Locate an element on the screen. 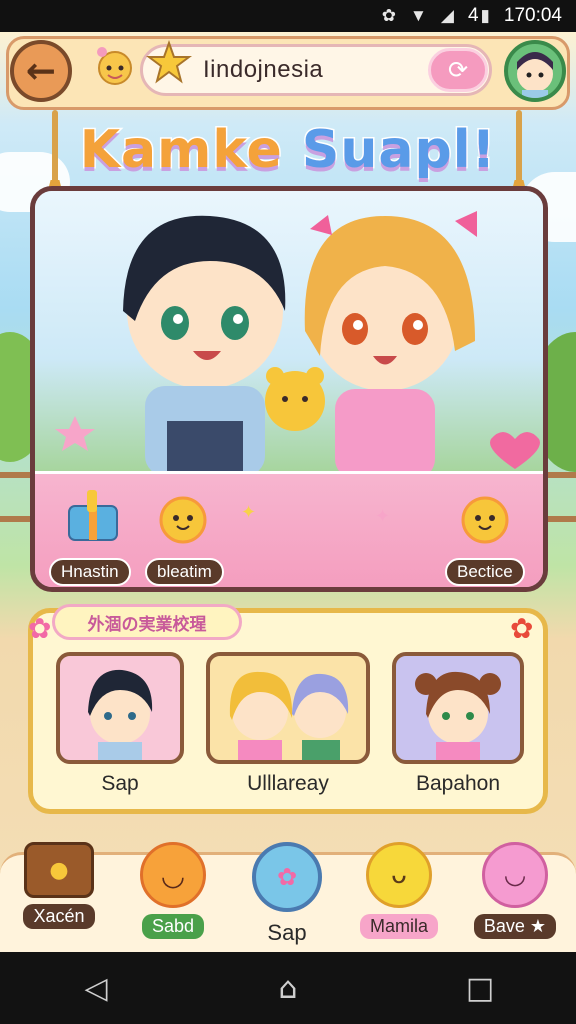 This screenshot has width=576, height=1024. search-input: Iindojnesia is located at coordinates (263, 70).